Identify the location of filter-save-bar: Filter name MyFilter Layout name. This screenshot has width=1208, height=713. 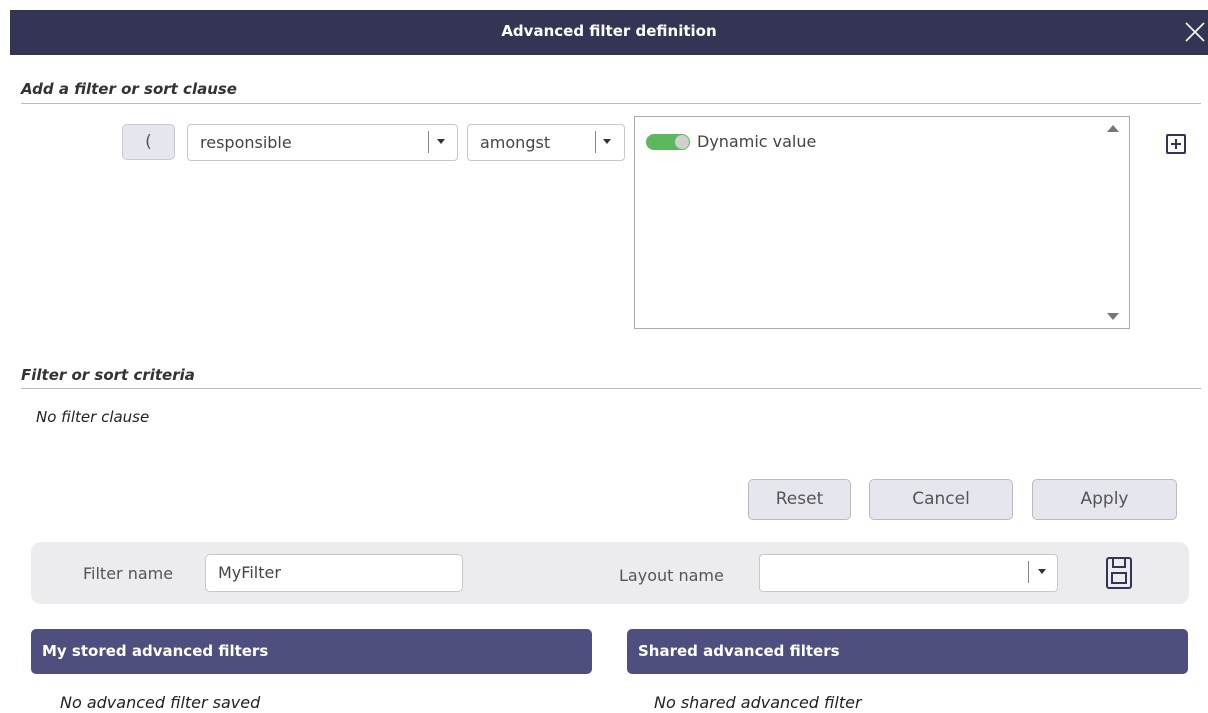
(610, 573).